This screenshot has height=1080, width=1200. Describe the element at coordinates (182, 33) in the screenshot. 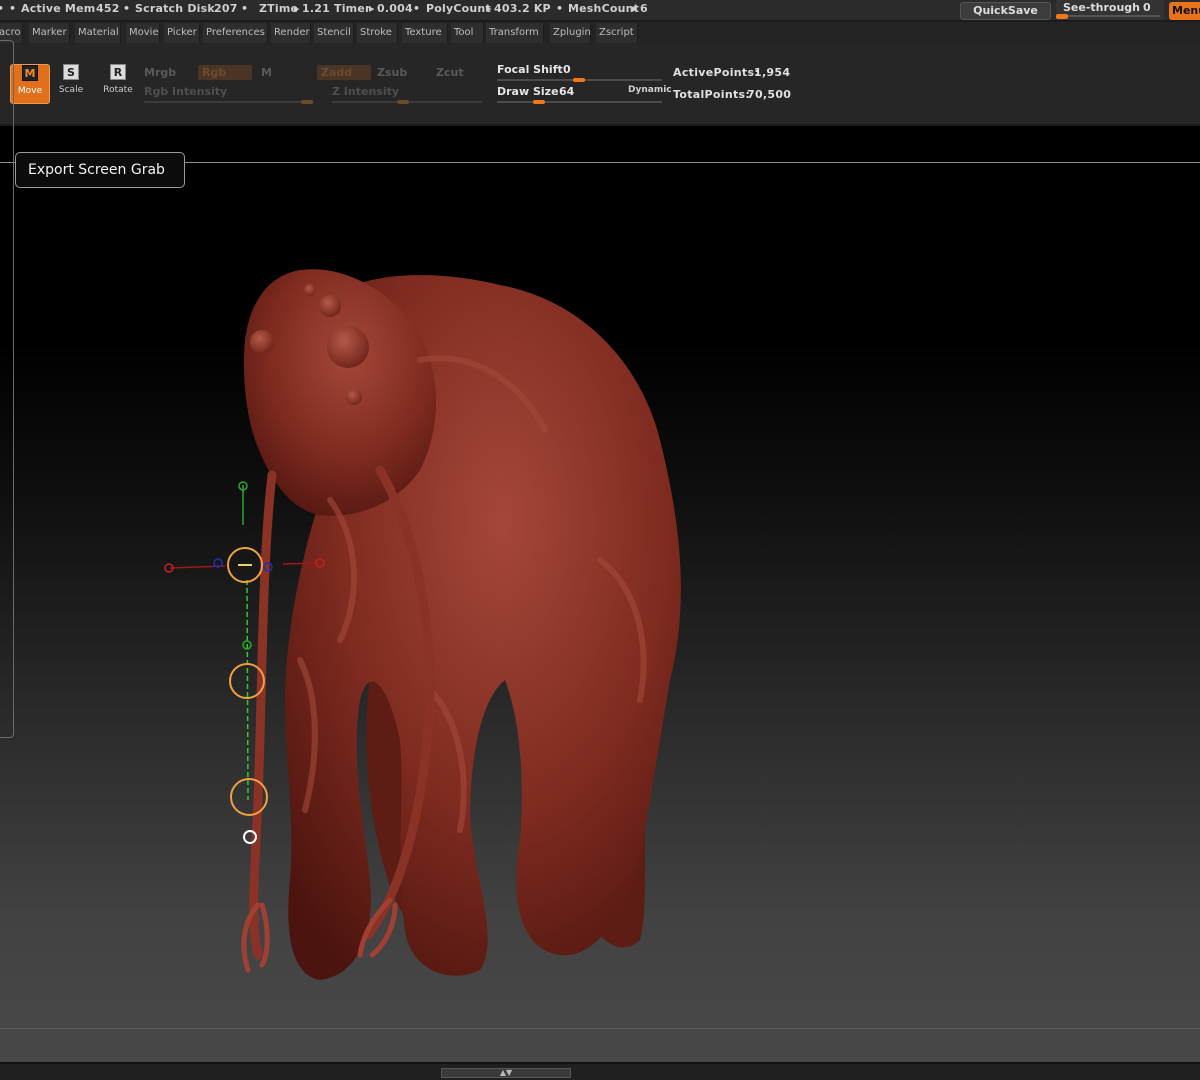

I see `menu-picker: Picker` at that location.